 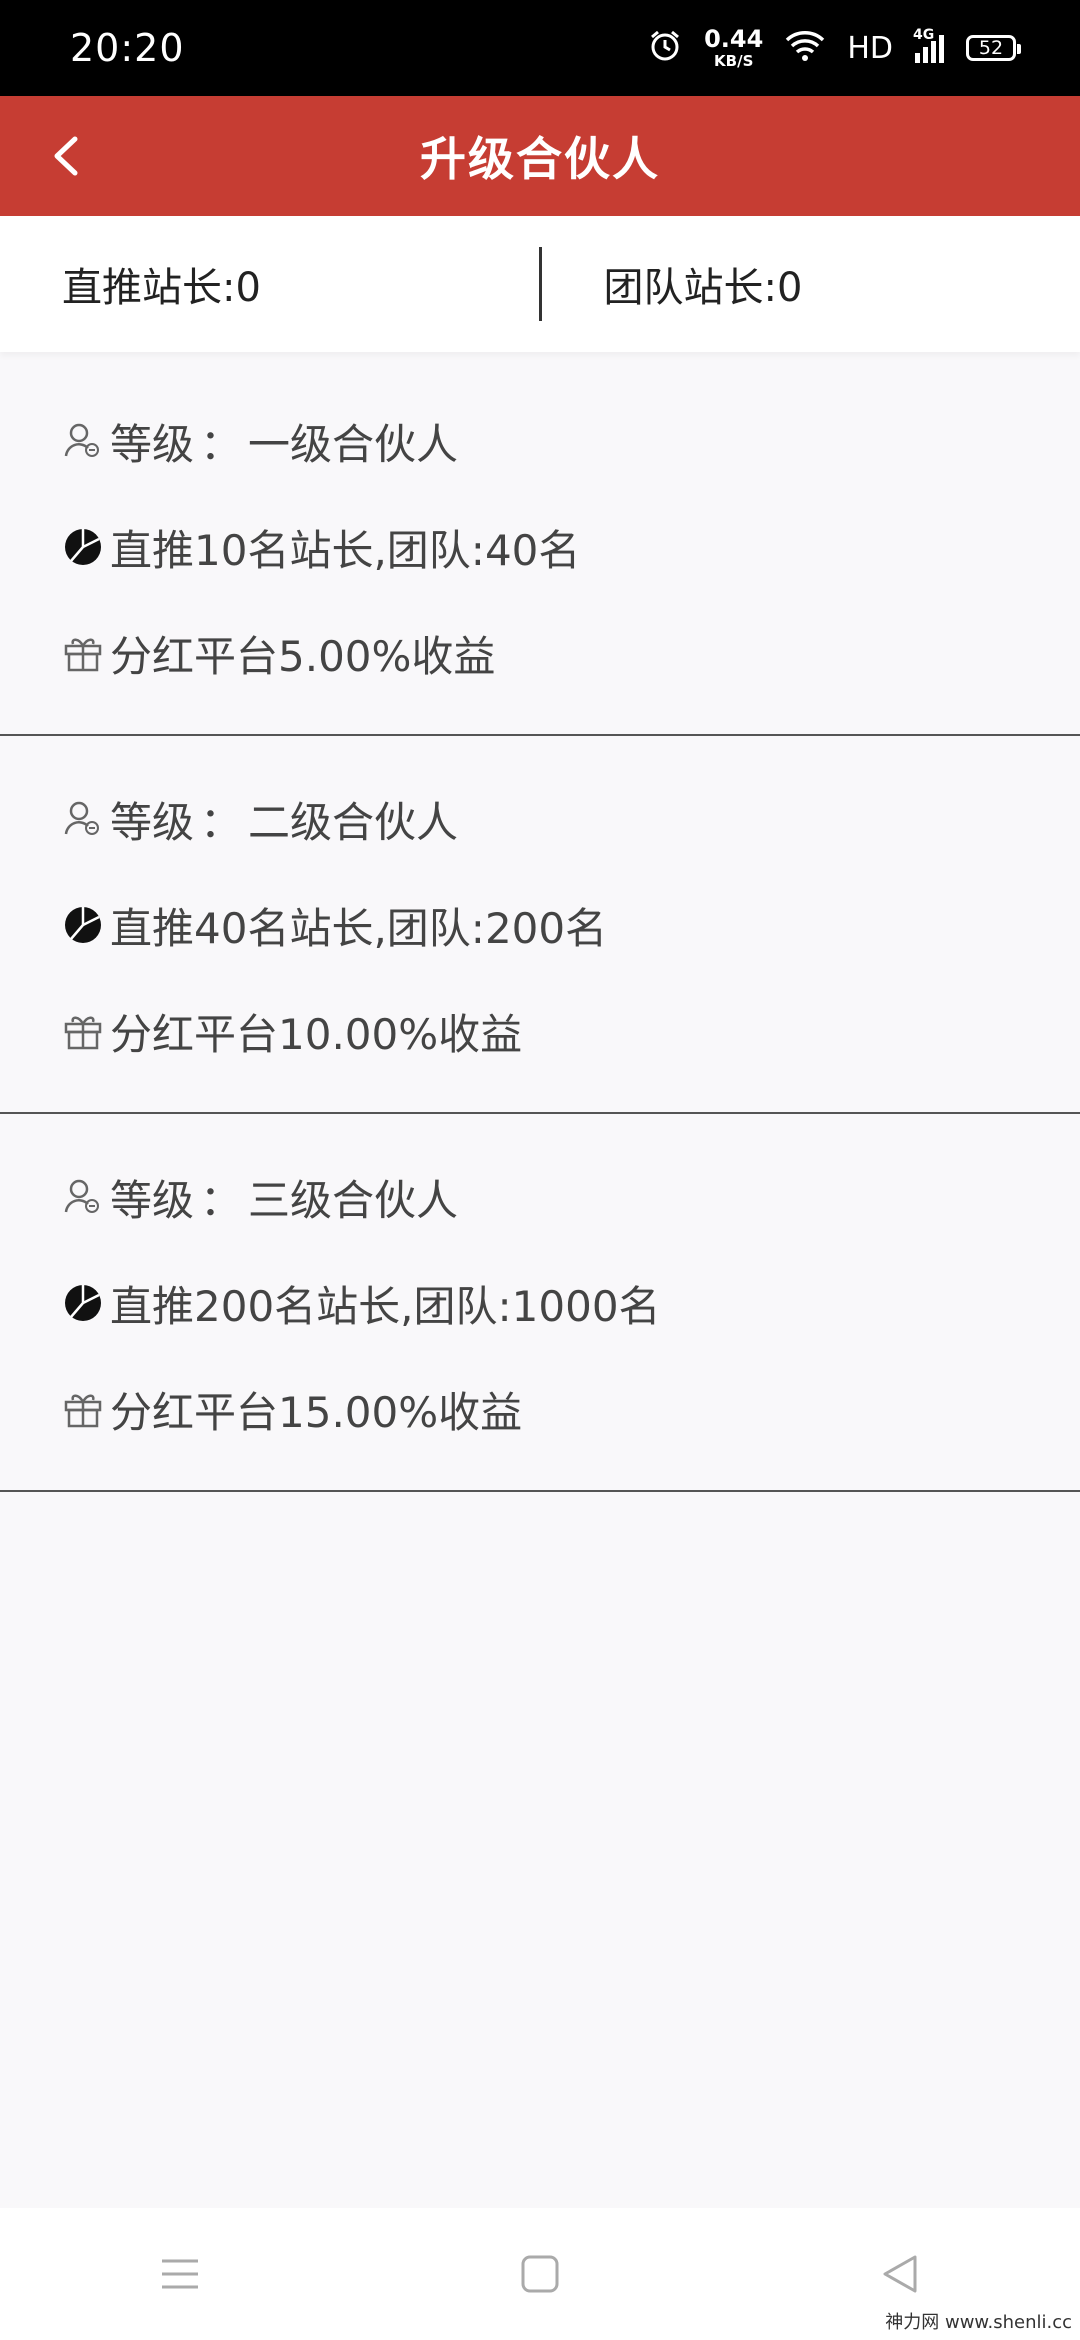 I want to click on benefit-row: 分红平台5.00%收益, so click(x=571, y=653).